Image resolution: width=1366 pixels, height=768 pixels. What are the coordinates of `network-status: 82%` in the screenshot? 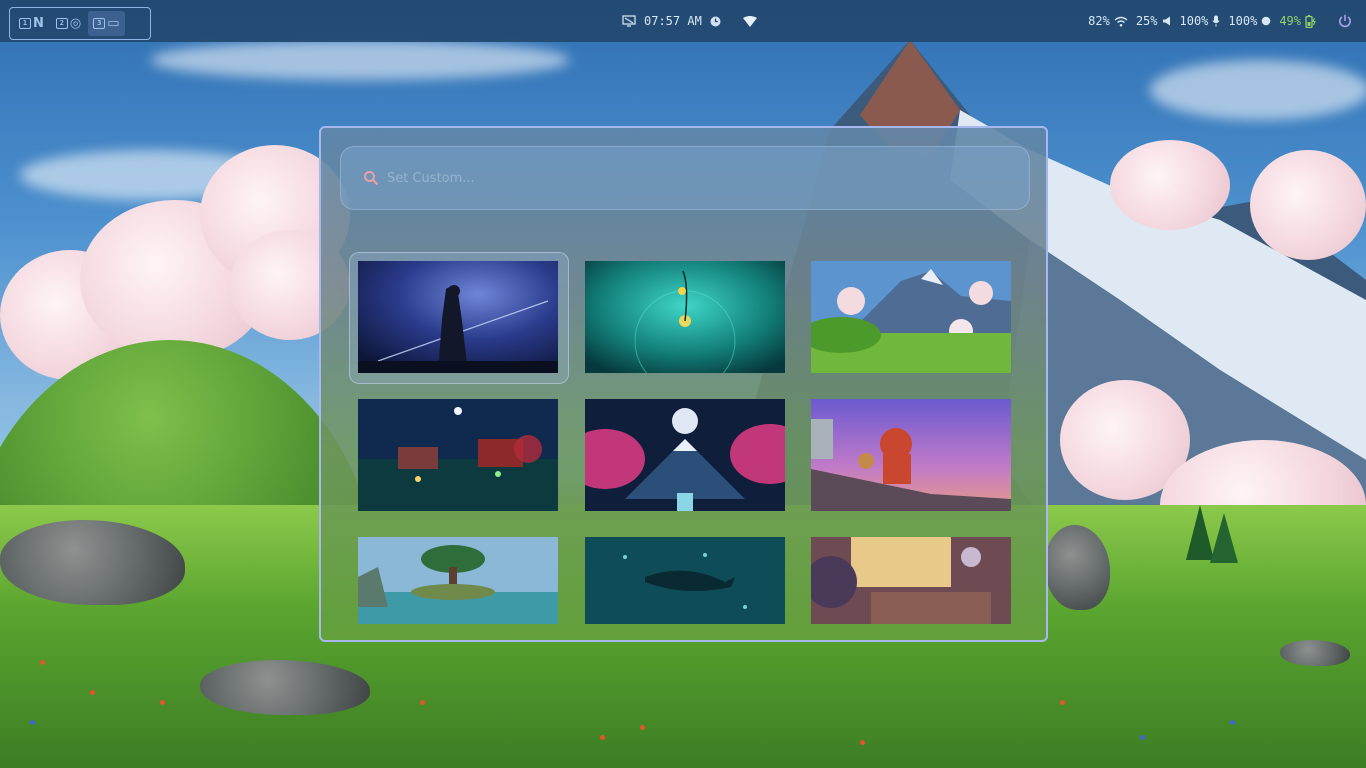 It's located at (1108, 21).